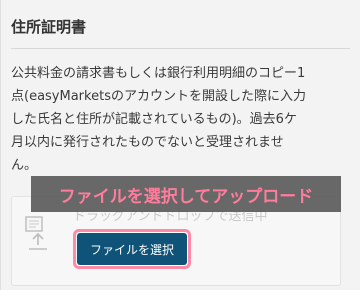  What do you see at coordinates (186, 194) in the screenshot?
I see `instruction-banner: ファイルを選択してアップロード` at bounding box center [186, 194].